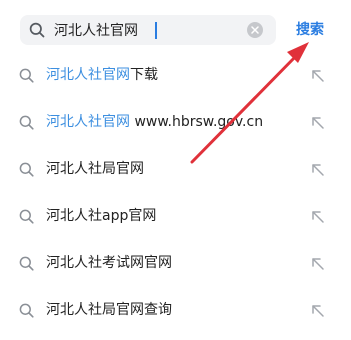 Image resolution: width=351 pixels, height=340 pixels. What do you see at coordinates (144, 75) in the screenshot?
I see `suggestion-rest: 下载` at bounding box center [144, 75].